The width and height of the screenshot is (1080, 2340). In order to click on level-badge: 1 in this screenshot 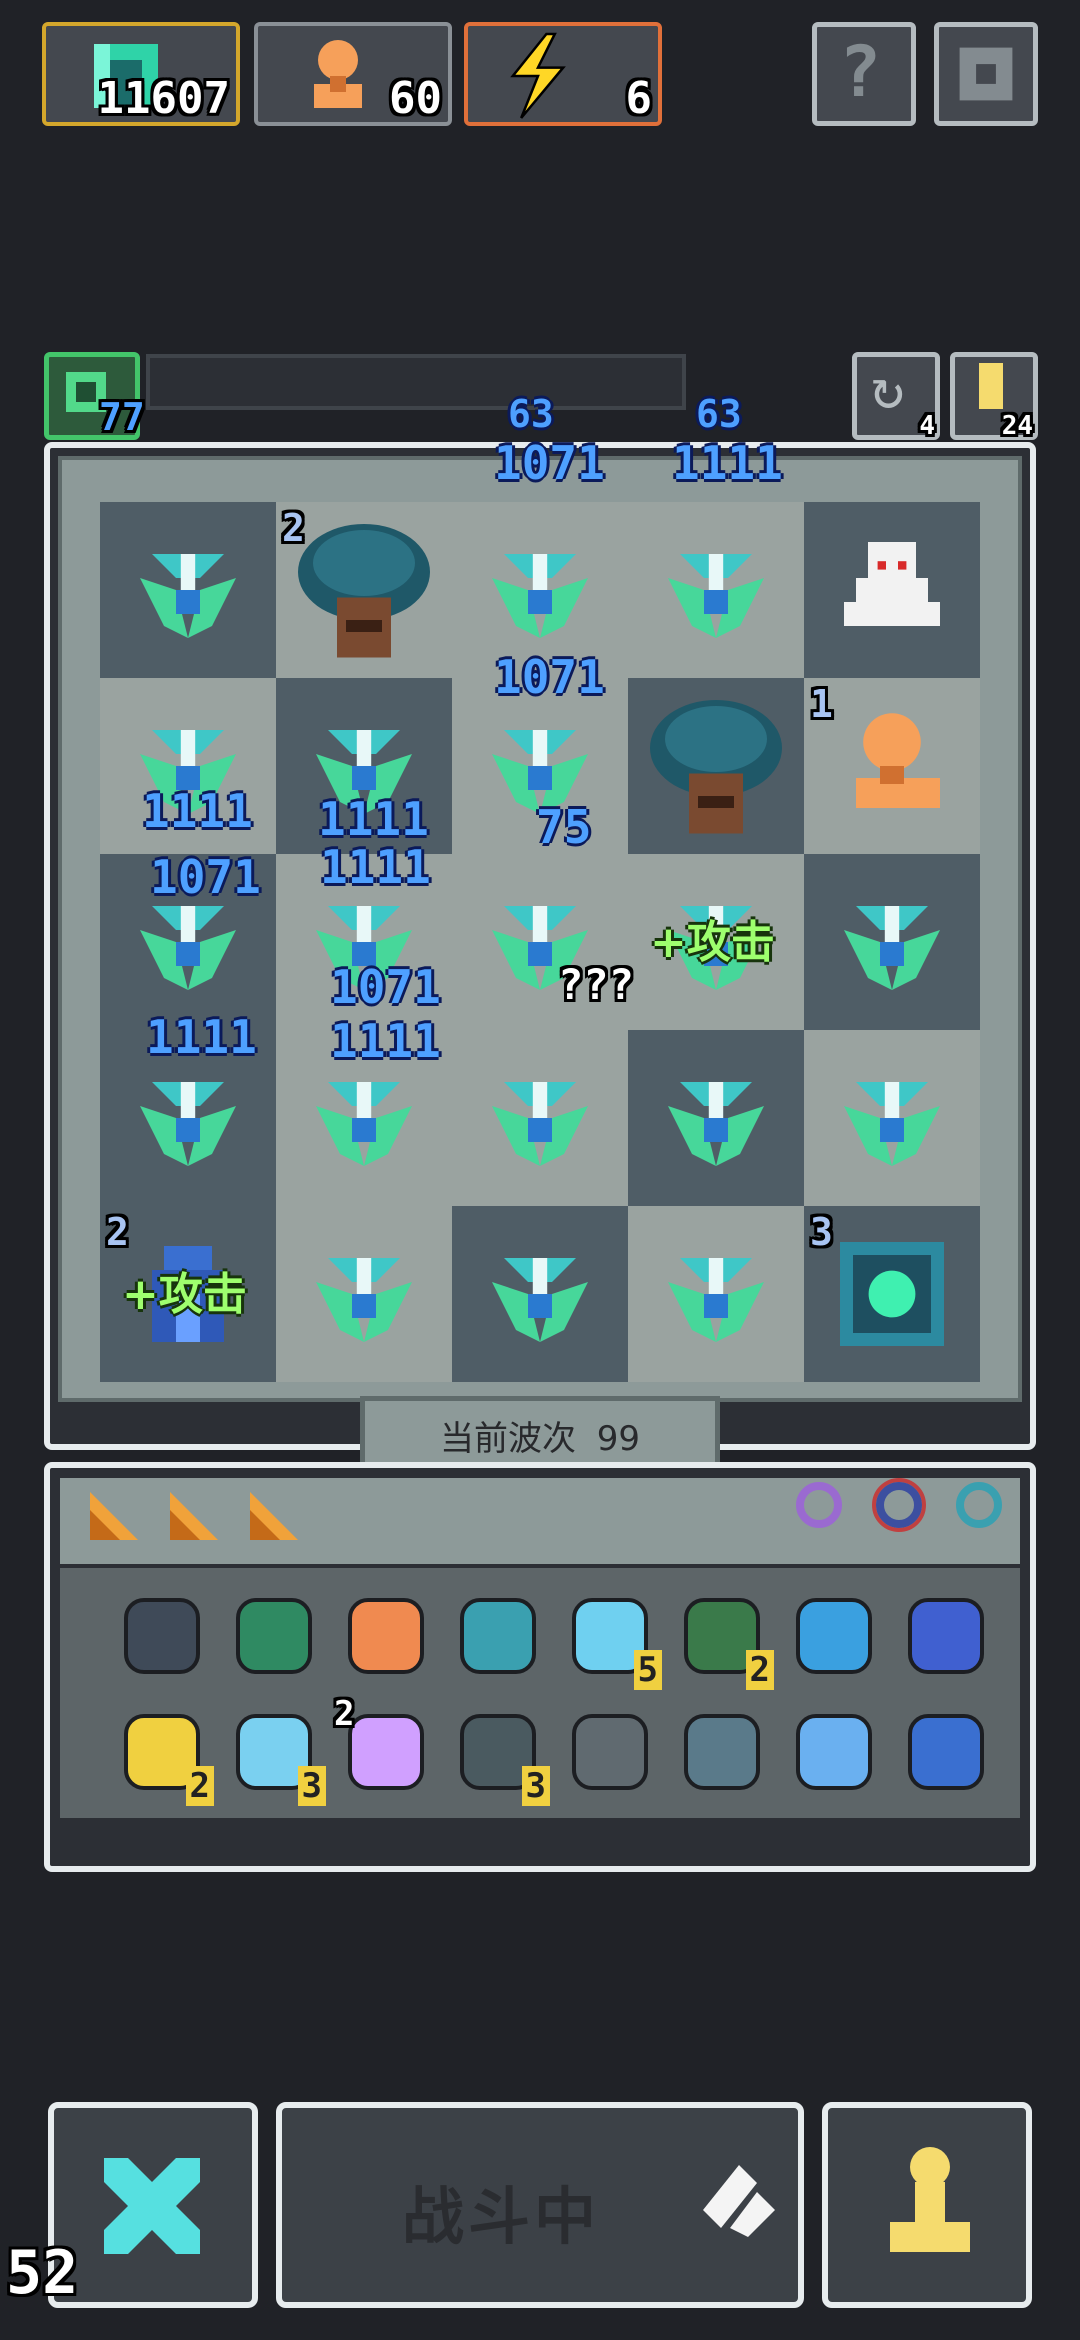, I will do `click(821, 704)`.